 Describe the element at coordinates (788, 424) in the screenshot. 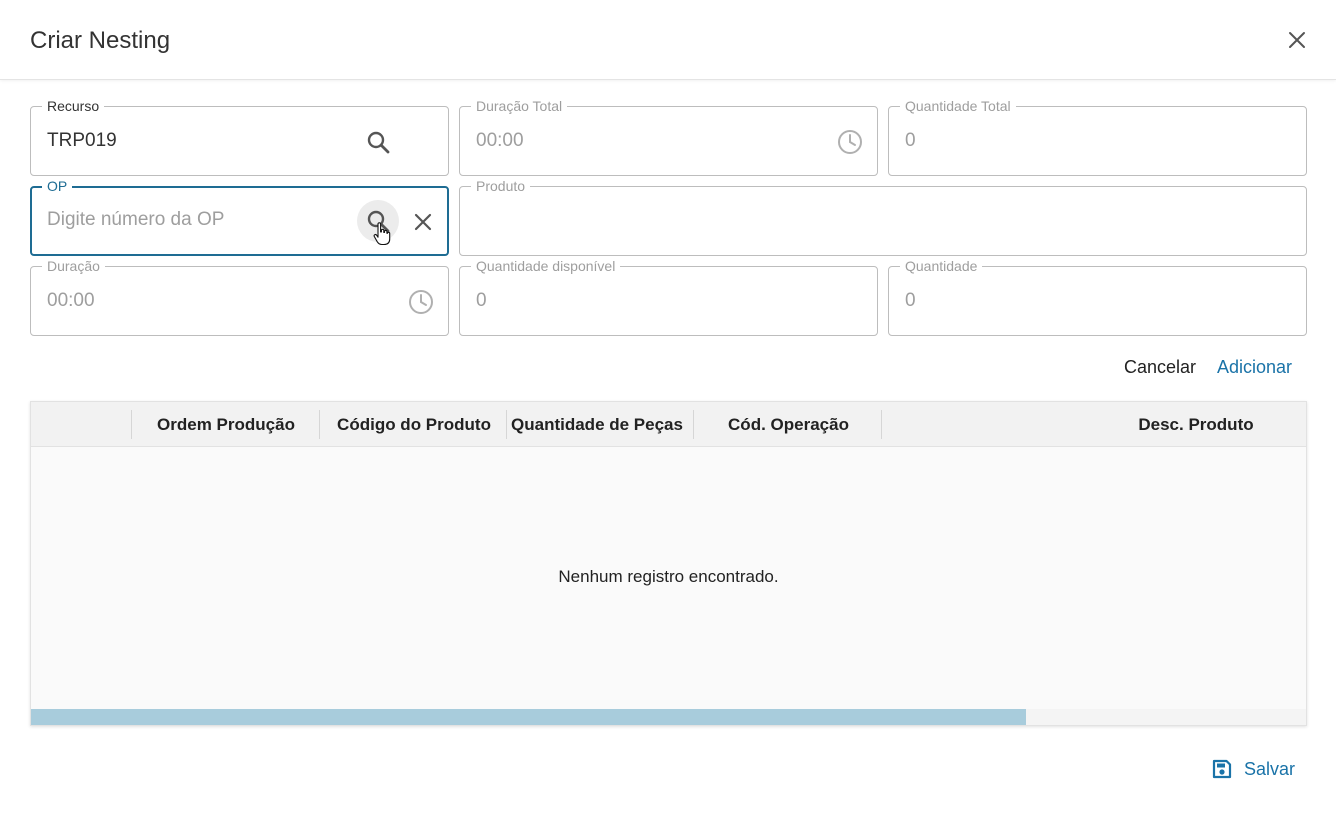

I see `column-cod-operacao: Cód. Operação` at that location.